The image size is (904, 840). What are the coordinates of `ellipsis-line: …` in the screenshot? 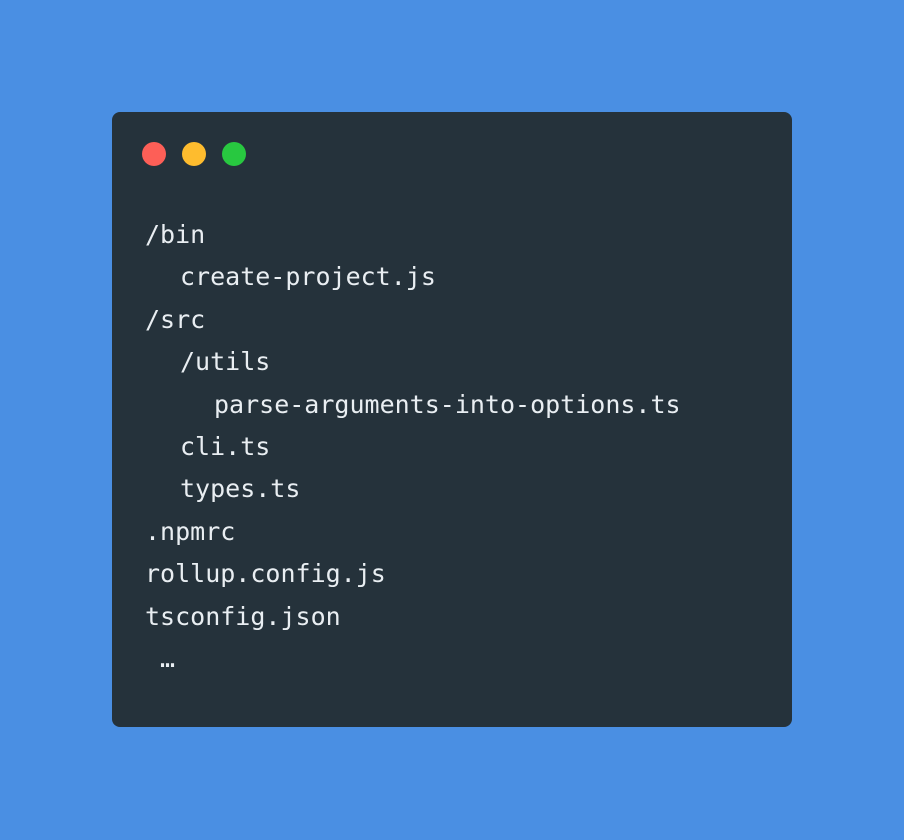 It's located at (160, 658).